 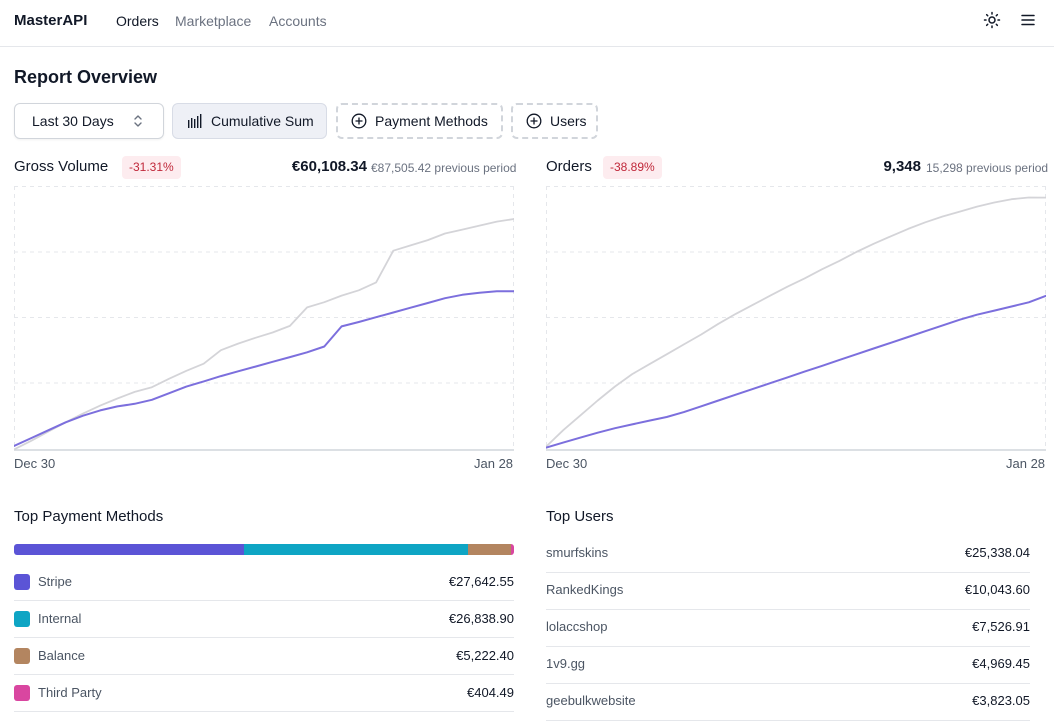 I want to click on user-name: RankedKings, so click(x=585, y=589).